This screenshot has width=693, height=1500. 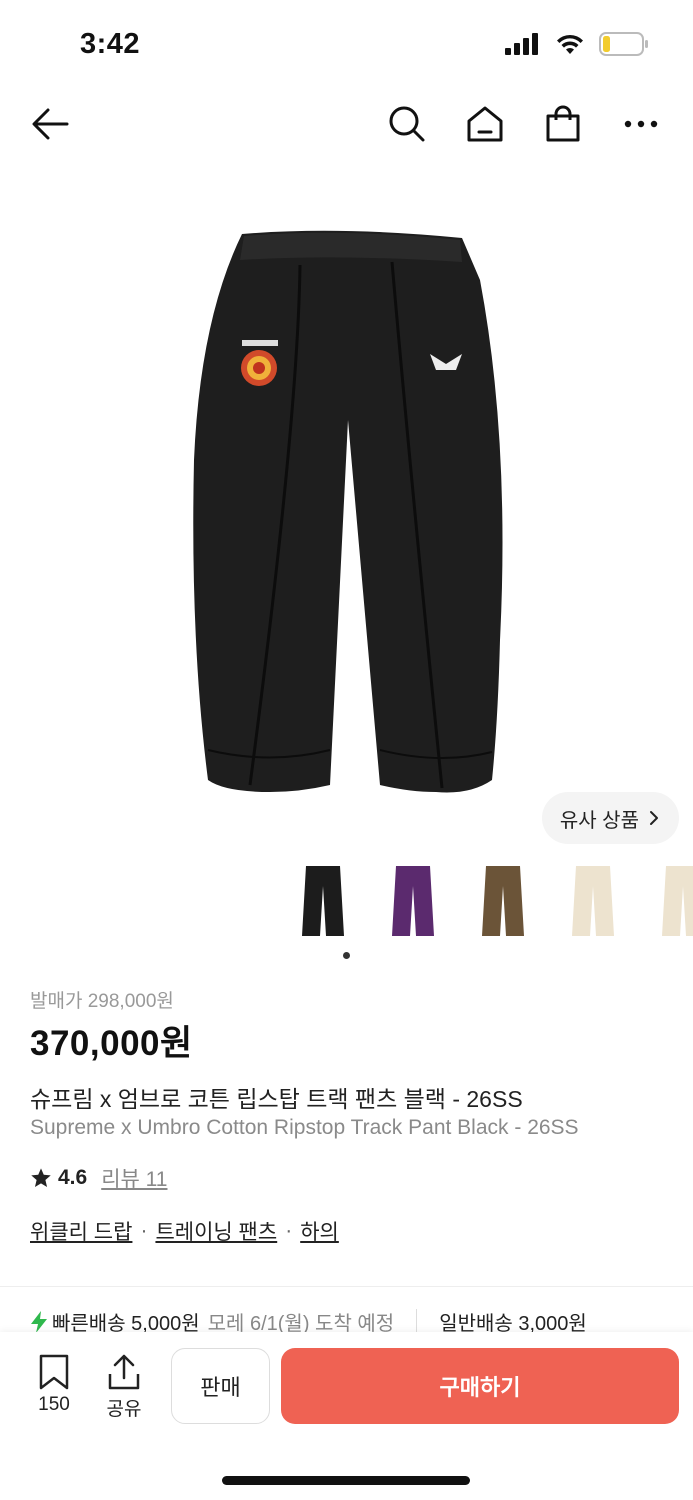 What do you see at coordinates (220, 1386) in the screenshot?
I see `sell-button: 판매` at bounding box center [220, 1386].